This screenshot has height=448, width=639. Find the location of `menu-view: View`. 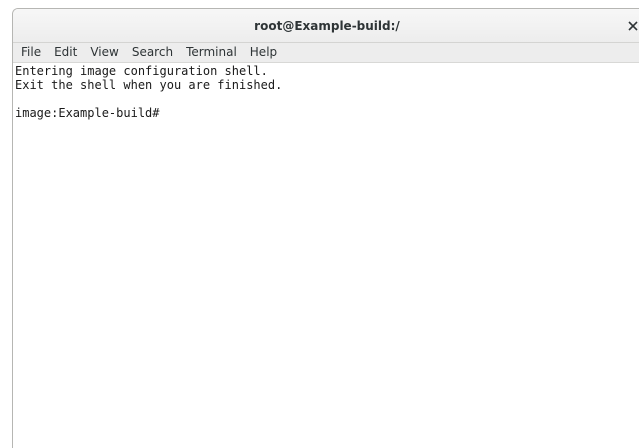

menu-view: View is located at coordinates (104, 52).